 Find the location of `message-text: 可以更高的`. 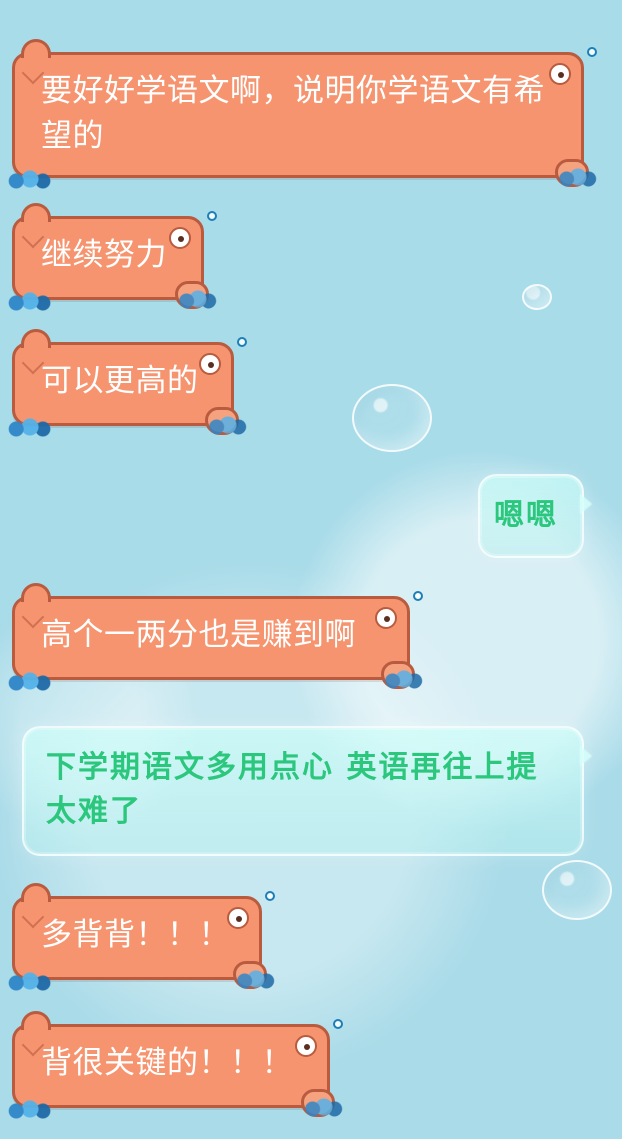

message-text: 可以更高的 is located at coordinates (120, 381).